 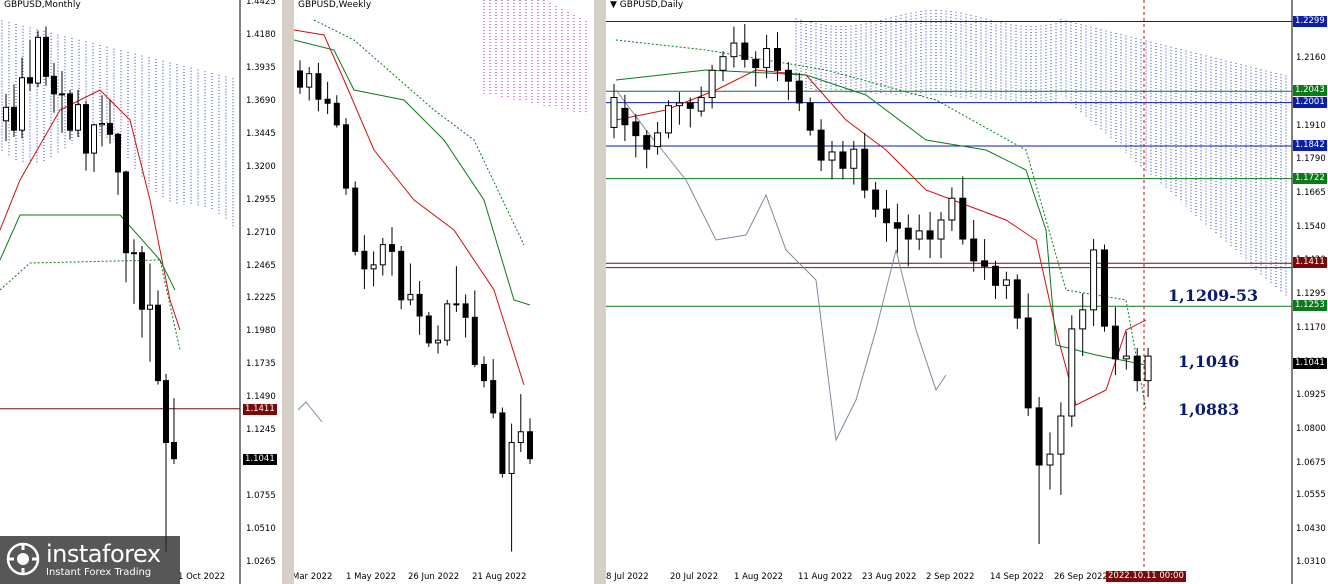 I want to click on price-tick-label: 1.4180, so click(x=261, y=34).